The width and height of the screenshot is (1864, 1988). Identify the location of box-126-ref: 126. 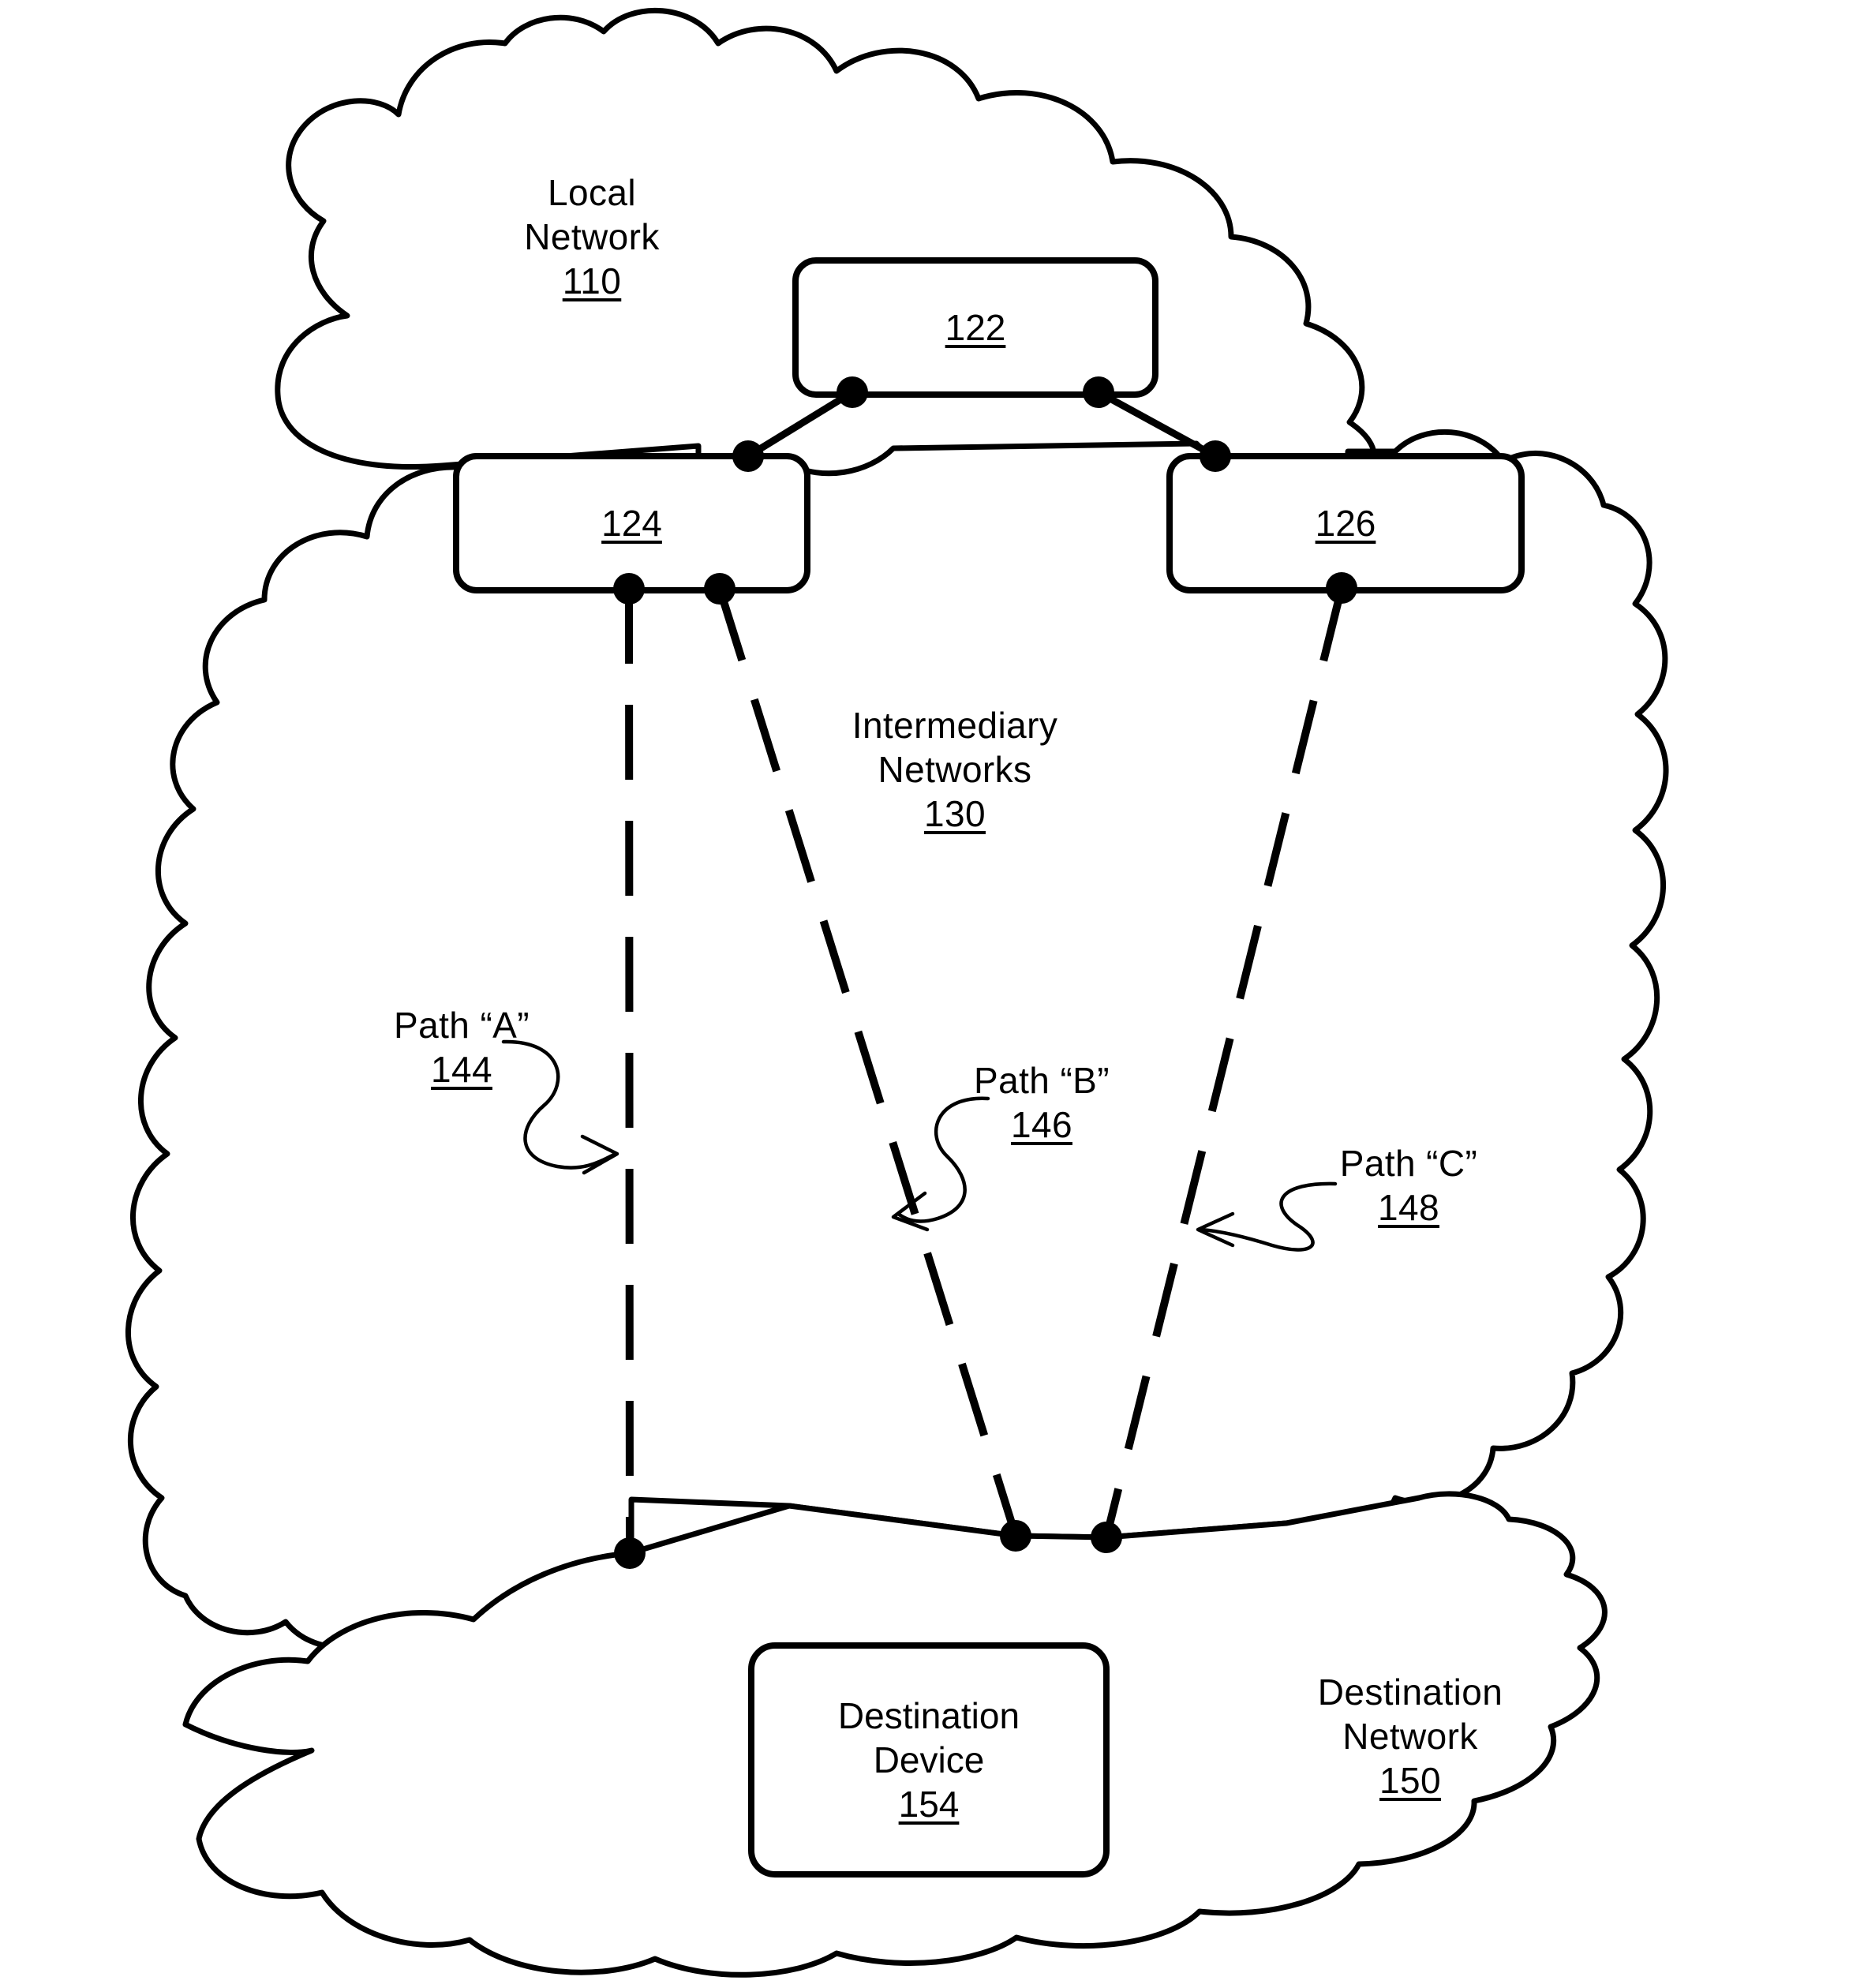
(1345, 523).